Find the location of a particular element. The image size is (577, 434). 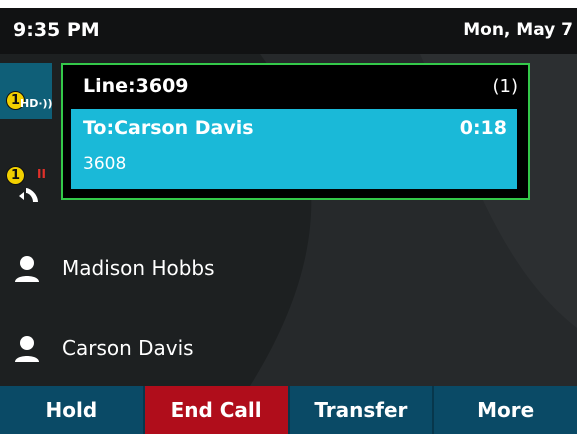

call-recipient: To:Carson Davis is located at coordinates (168, 128).